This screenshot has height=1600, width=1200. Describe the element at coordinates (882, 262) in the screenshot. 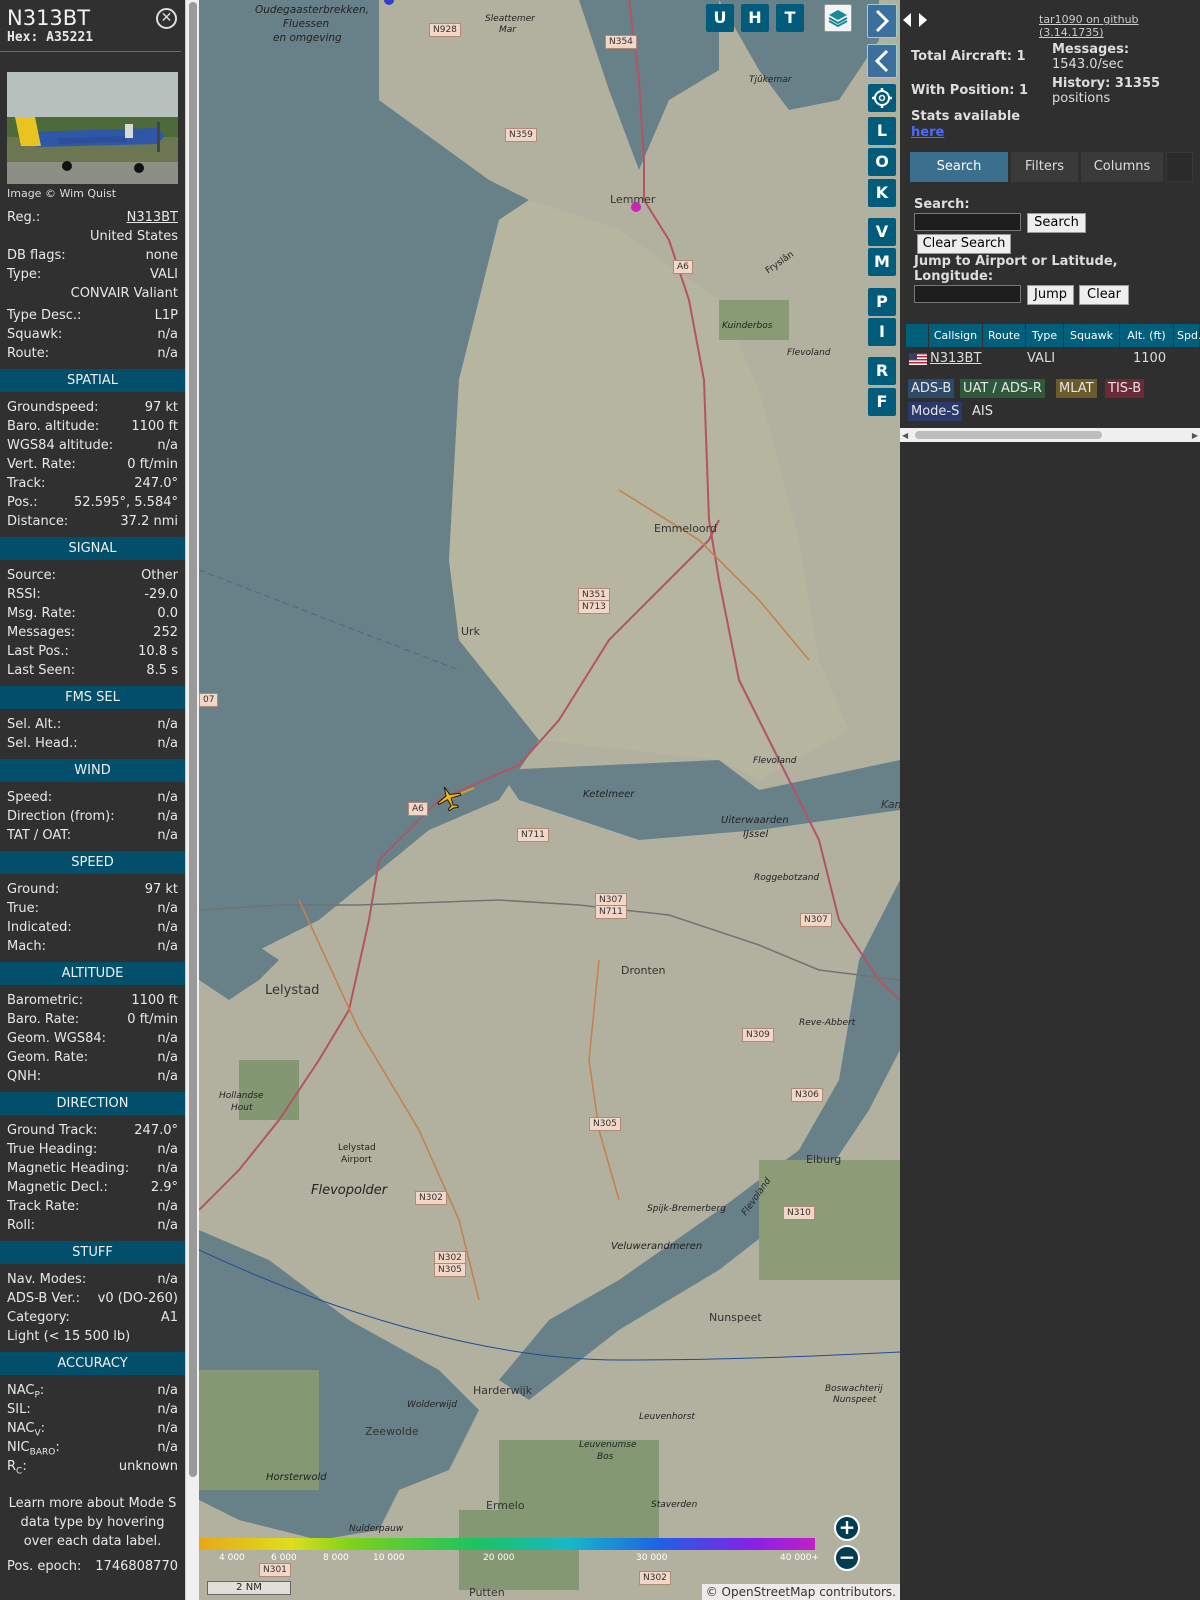

I see `toggle-m-button: M` at that location.